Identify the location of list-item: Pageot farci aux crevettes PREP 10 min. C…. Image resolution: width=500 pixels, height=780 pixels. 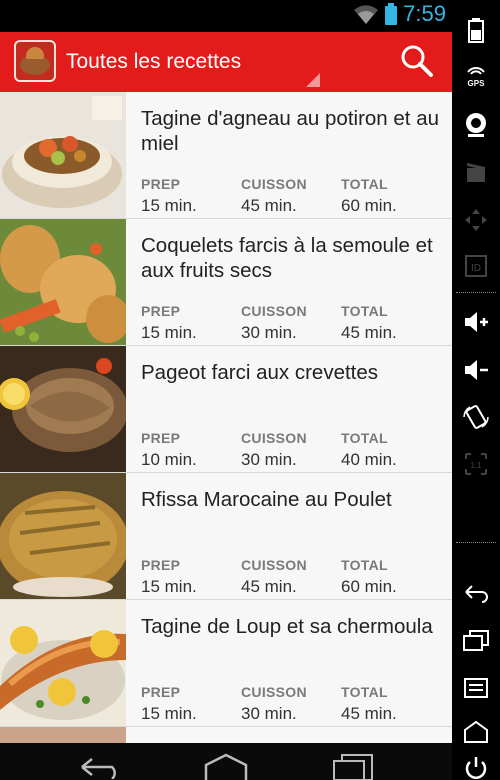
(226, 409).